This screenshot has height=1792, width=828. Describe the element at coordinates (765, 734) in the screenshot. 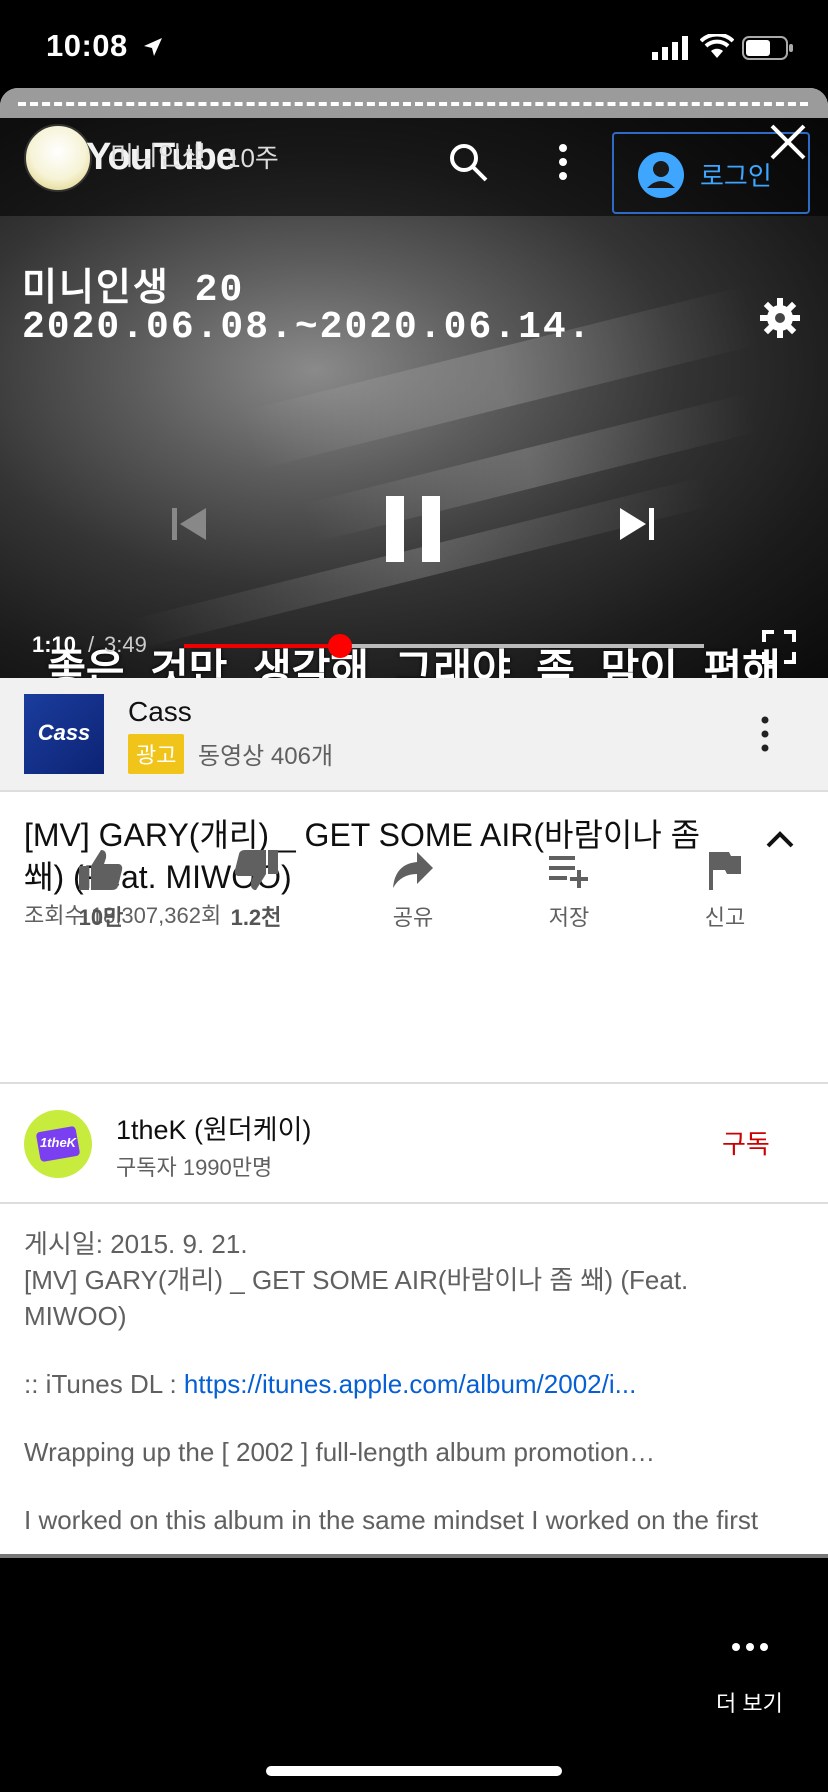

I see `ad-more-icon` at that location.